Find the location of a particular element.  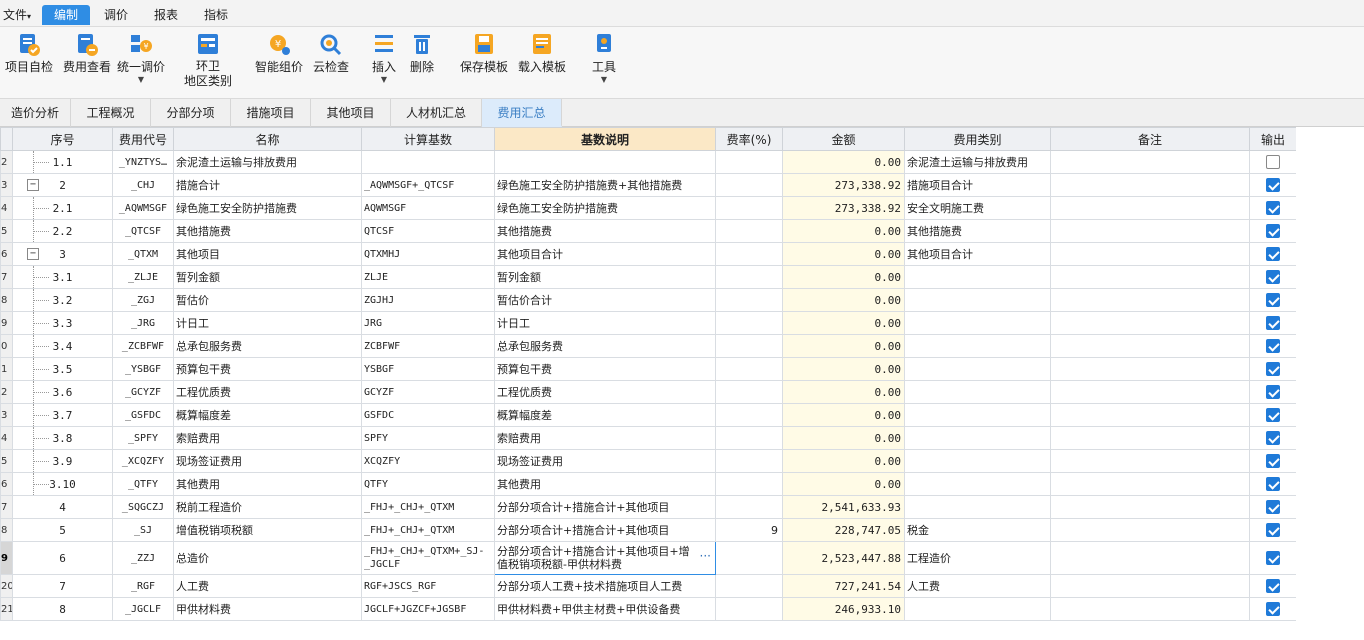

cloud-check-button: 云检查 is located at coordinates (331, 63).